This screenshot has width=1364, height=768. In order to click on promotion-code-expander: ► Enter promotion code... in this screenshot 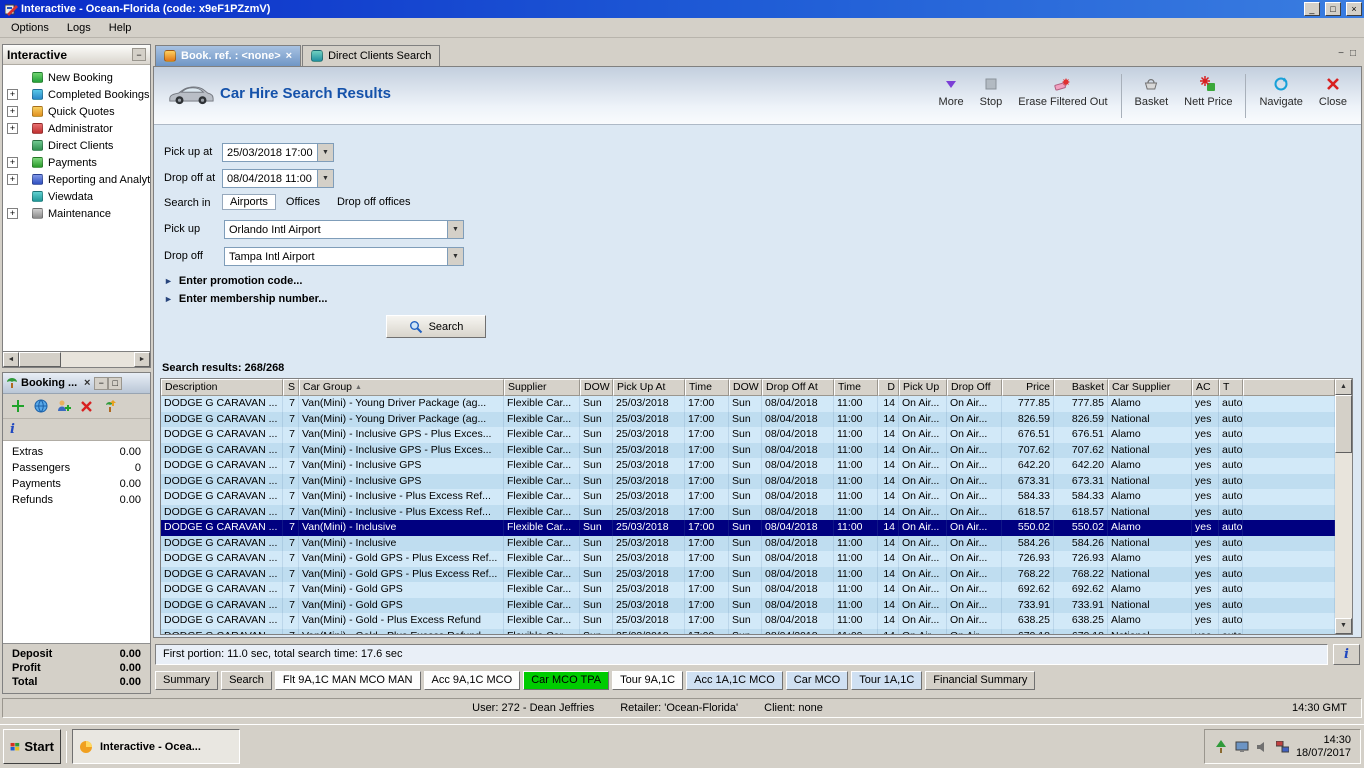, I will do `click(233, 281)`.